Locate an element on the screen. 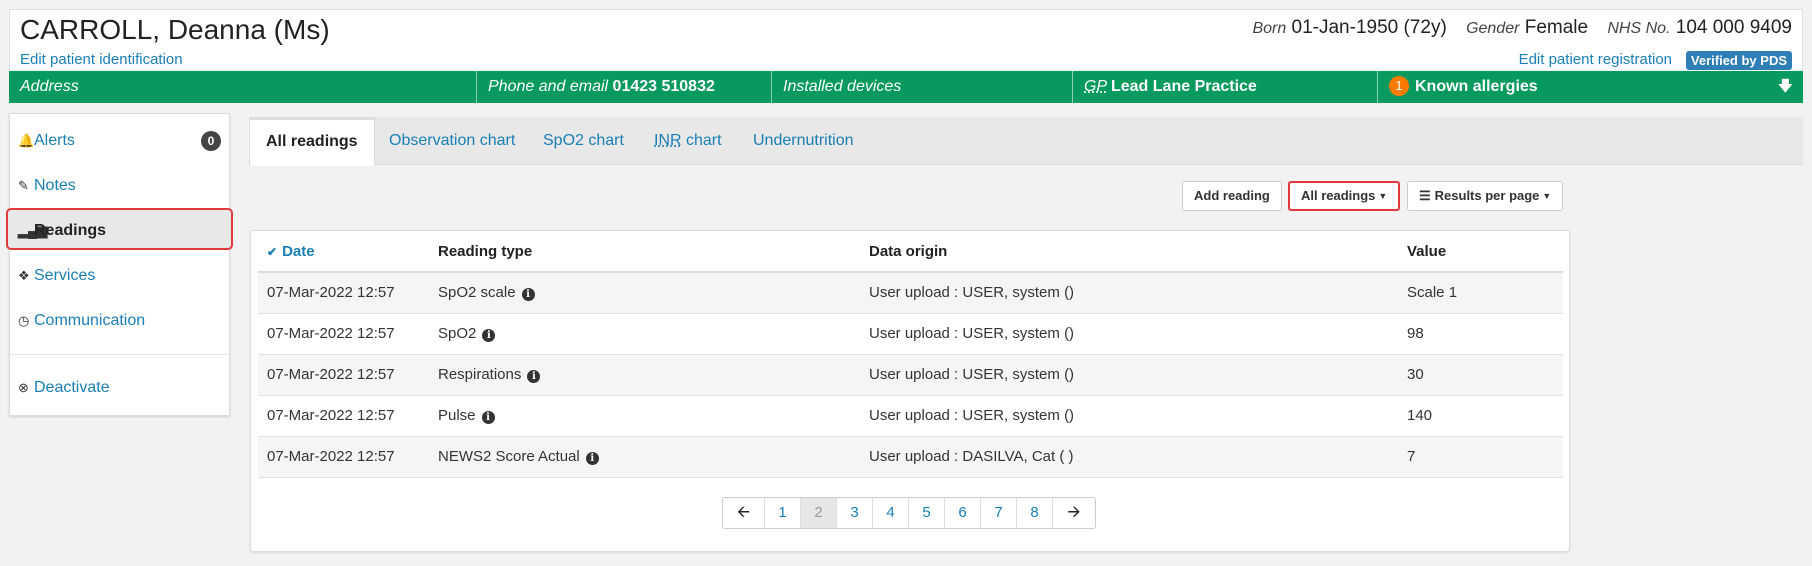 This screenshot has height=566, width=1812. reading-value: 98 is located at coordinates (1480, 334).